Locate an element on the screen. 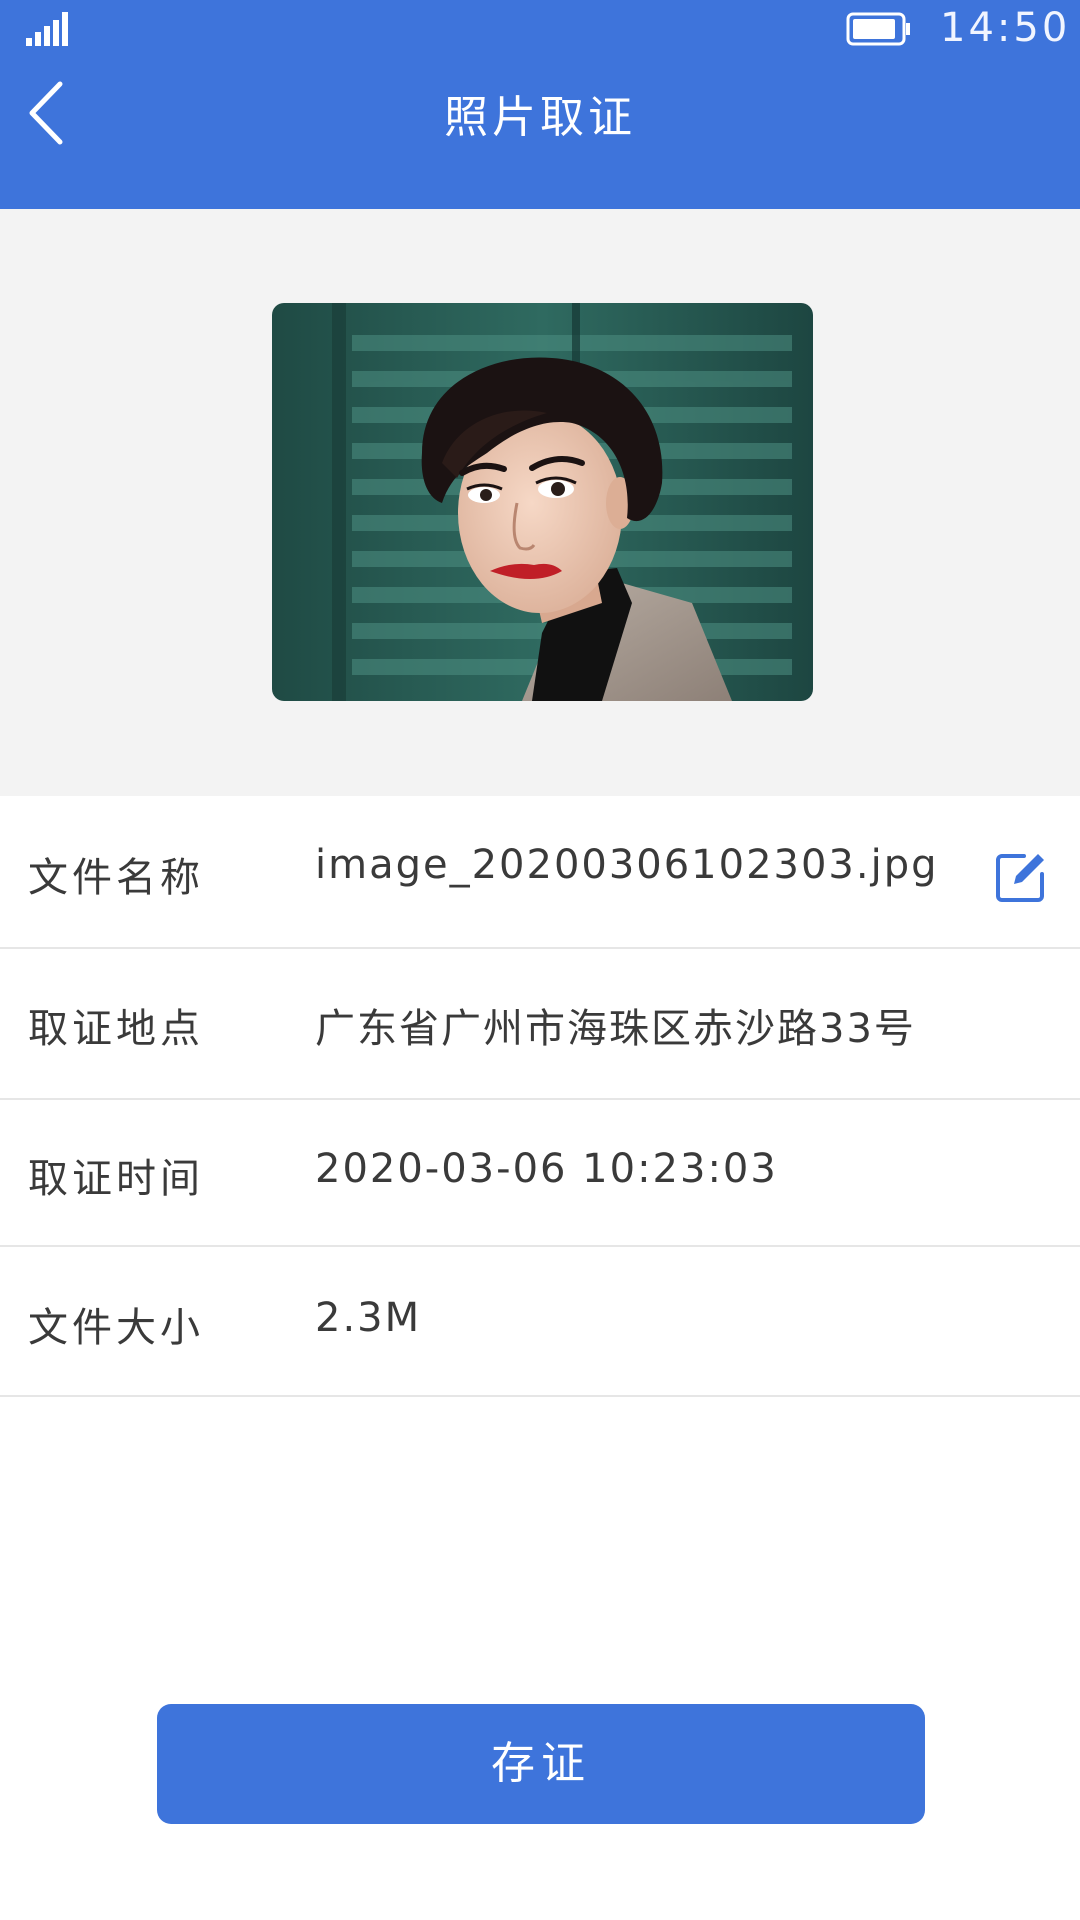 The height and width of the screenshot is (1920, 1080). status-bar: 14:50 is located at coordinates (540, 29).